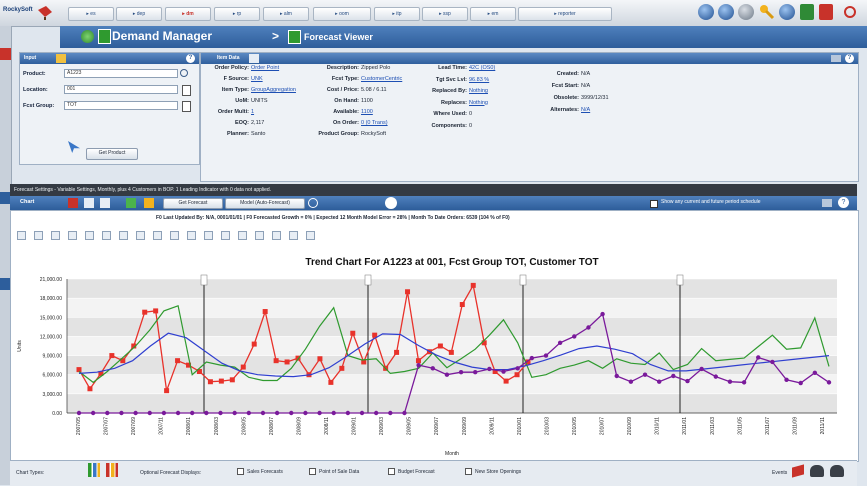  What do you see at coordinates (259, 235) in the screenshot?
I see `legend-icon` at bounding box center [259, 235].